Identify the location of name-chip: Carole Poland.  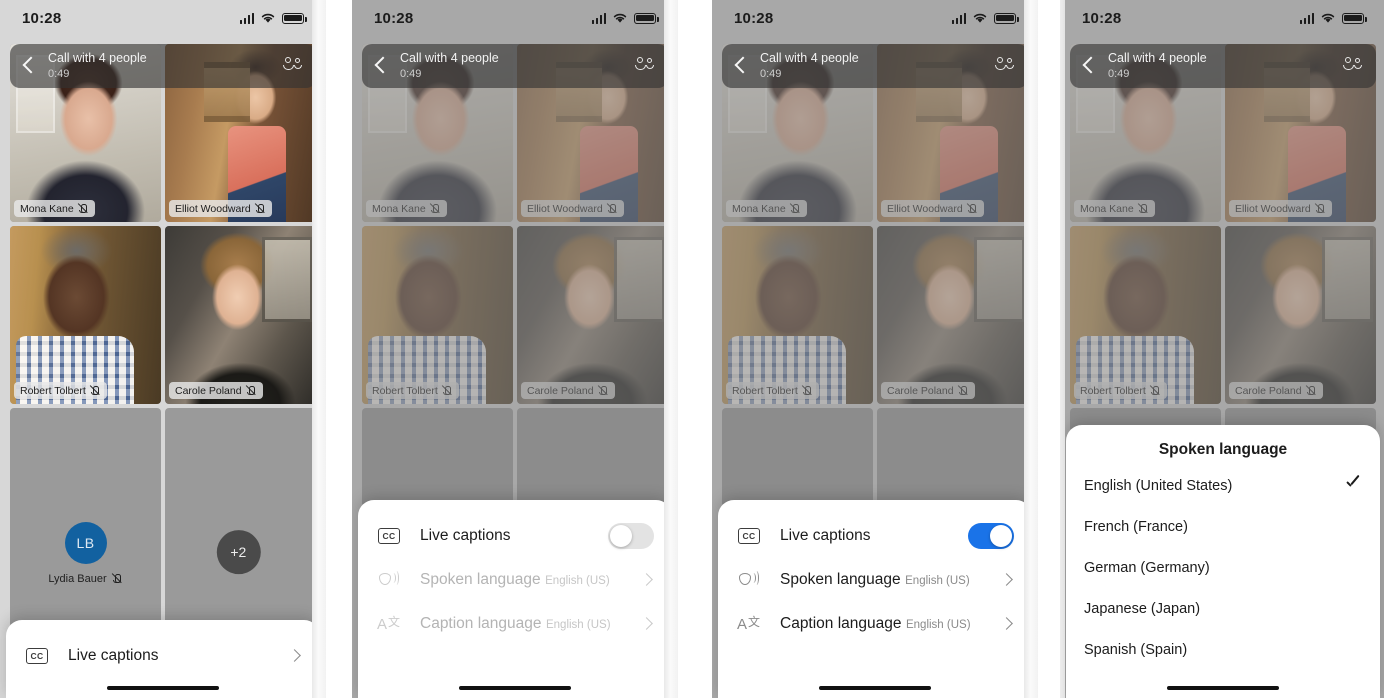
(216, 390).